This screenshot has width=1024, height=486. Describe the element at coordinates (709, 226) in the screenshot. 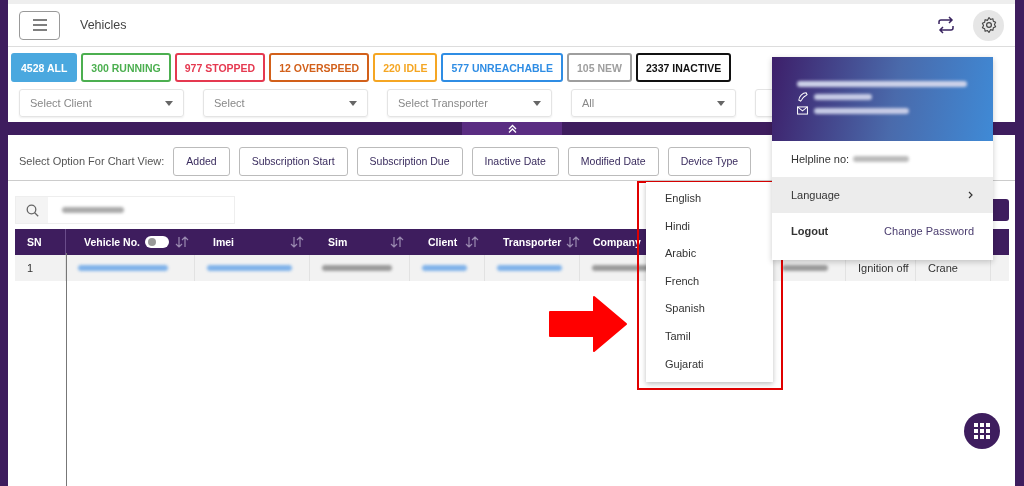

I see `language-option: Hindi` at that location.